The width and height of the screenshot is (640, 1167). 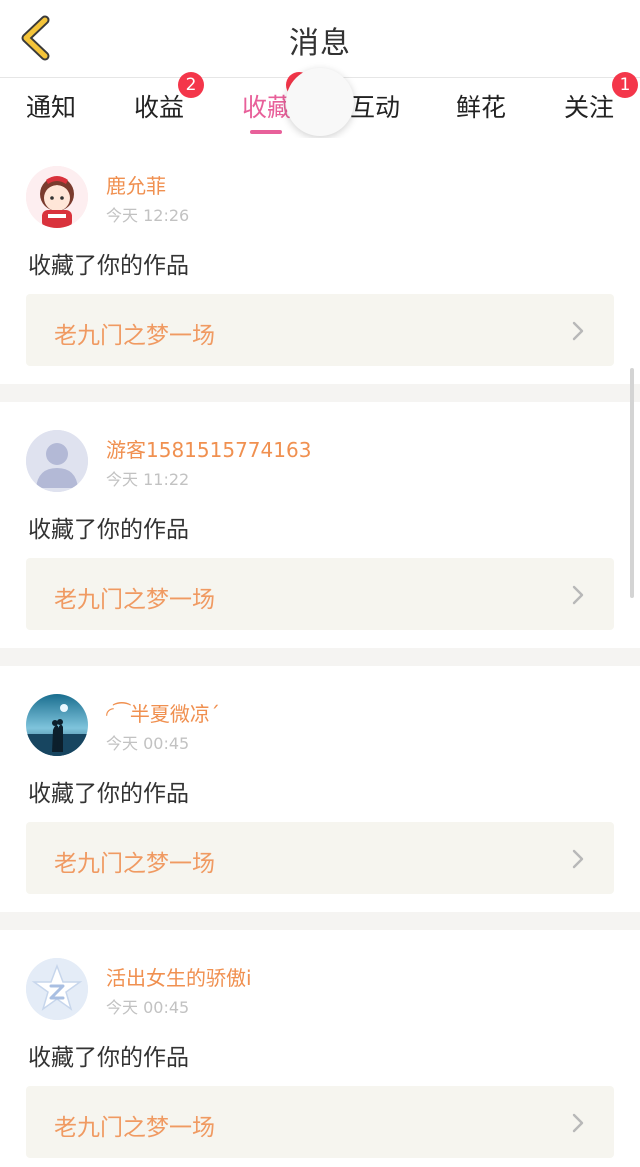 I want to click on tab-badge: 1, so click(x=625, y=85).